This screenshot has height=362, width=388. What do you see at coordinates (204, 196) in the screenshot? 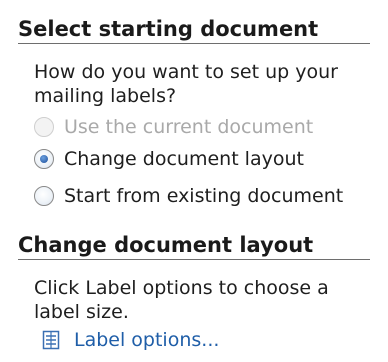
I see `radio-label-start-from-existing-document: Start from existing document` at bounding box center [204, 196].